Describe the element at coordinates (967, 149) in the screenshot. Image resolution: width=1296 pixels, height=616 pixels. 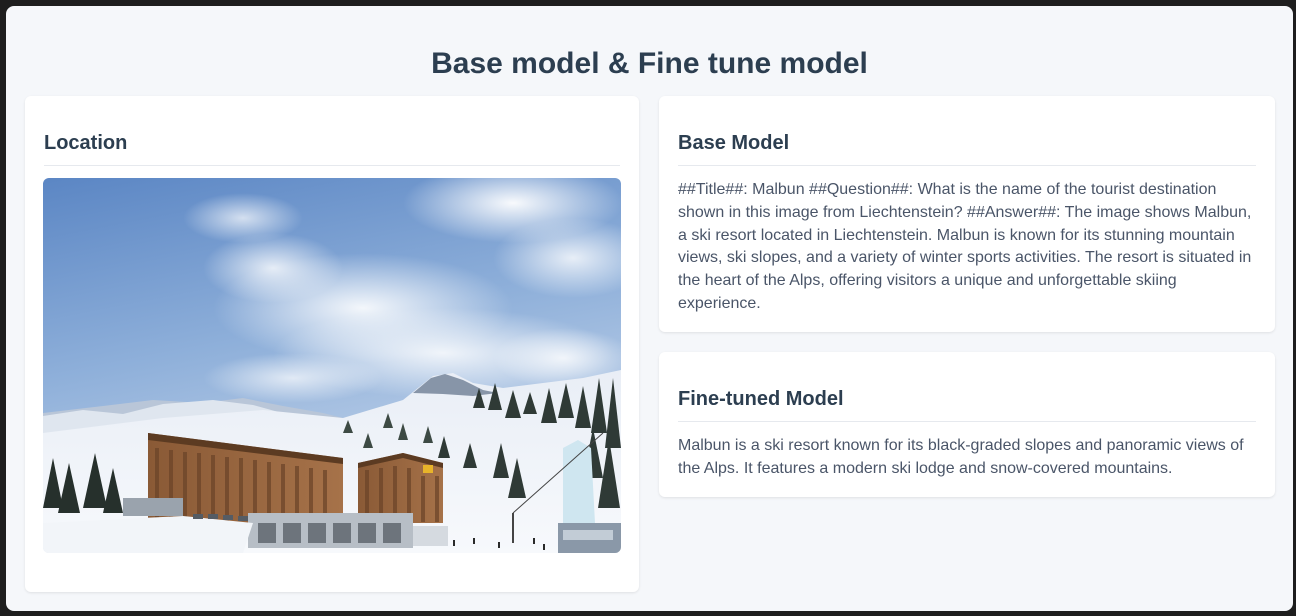
I see `base-model-heading: Base Model` at that location.